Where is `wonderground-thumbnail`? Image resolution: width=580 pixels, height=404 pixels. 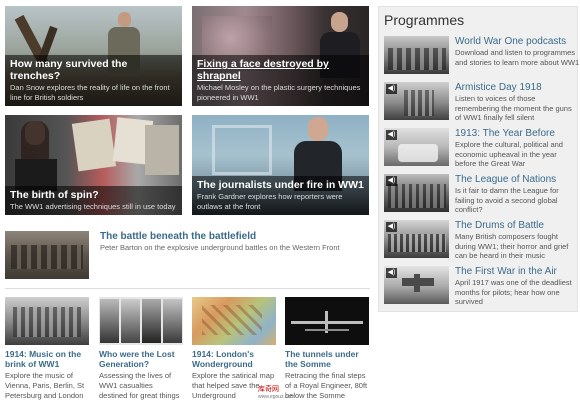 wonderground-thumbnail is located at coordinates (234, 321).